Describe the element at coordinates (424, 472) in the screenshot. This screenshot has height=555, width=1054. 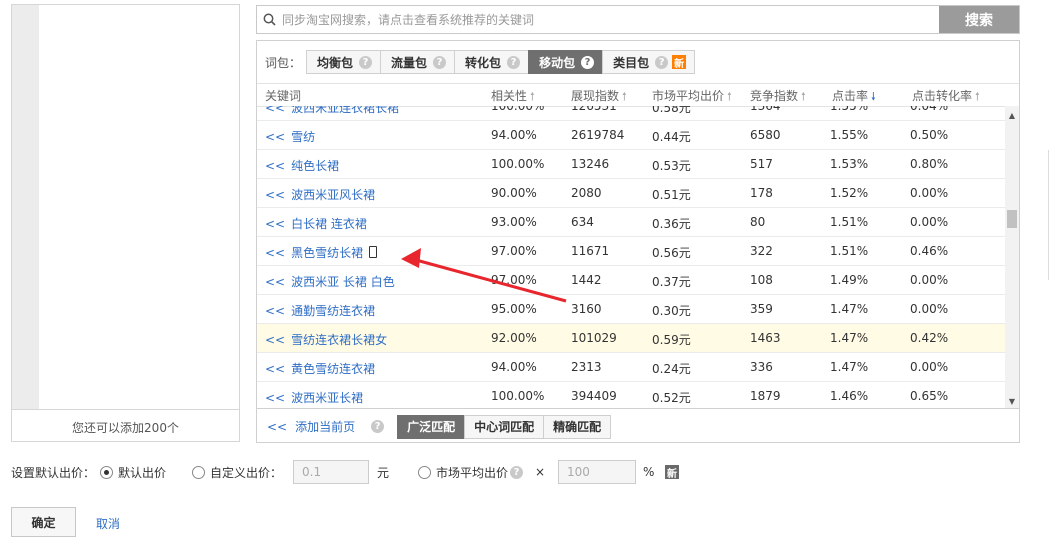
I see `radio-market` at that location.